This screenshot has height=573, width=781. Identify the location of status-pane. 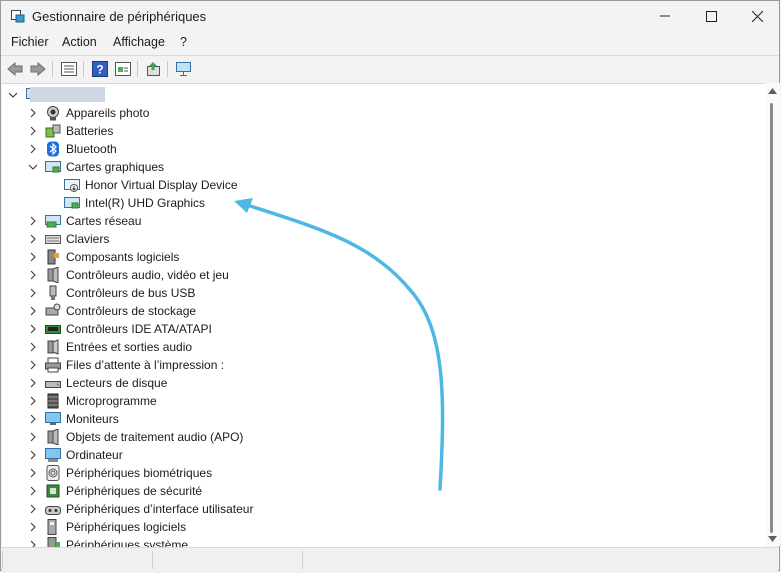
(302, 560).